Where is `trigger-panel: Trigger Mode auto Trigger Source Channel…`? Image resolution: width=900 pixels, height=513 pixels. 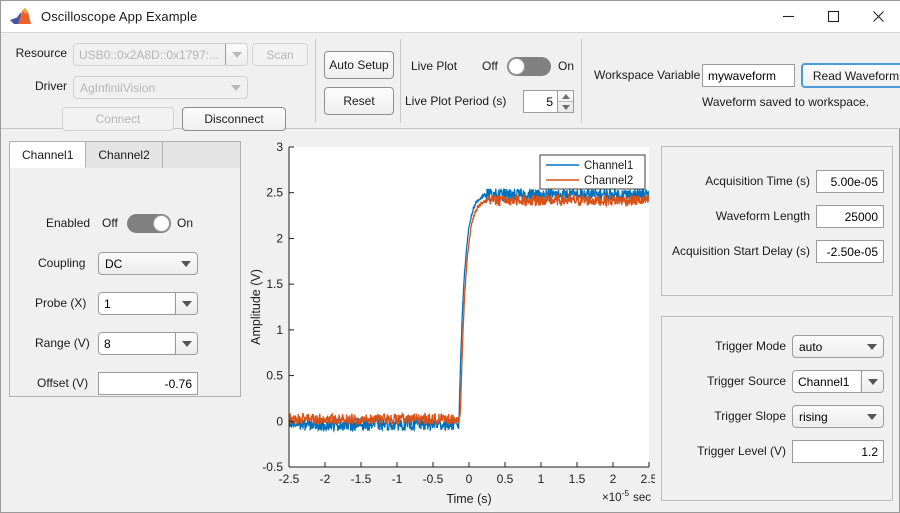 trigger-panel: Trigger Mode auto Trigger Source Channel… is located at coordinates (777, 408).